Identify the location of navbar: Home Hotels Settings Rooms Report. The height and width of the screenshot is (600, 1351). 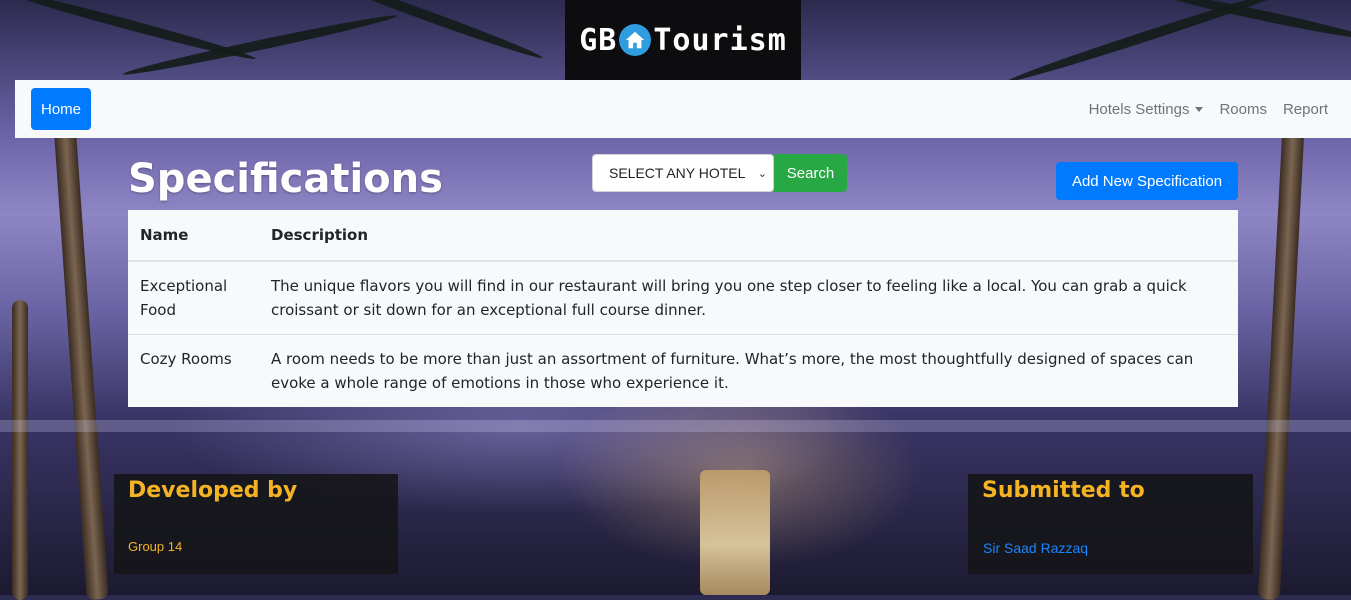
(683, 109).